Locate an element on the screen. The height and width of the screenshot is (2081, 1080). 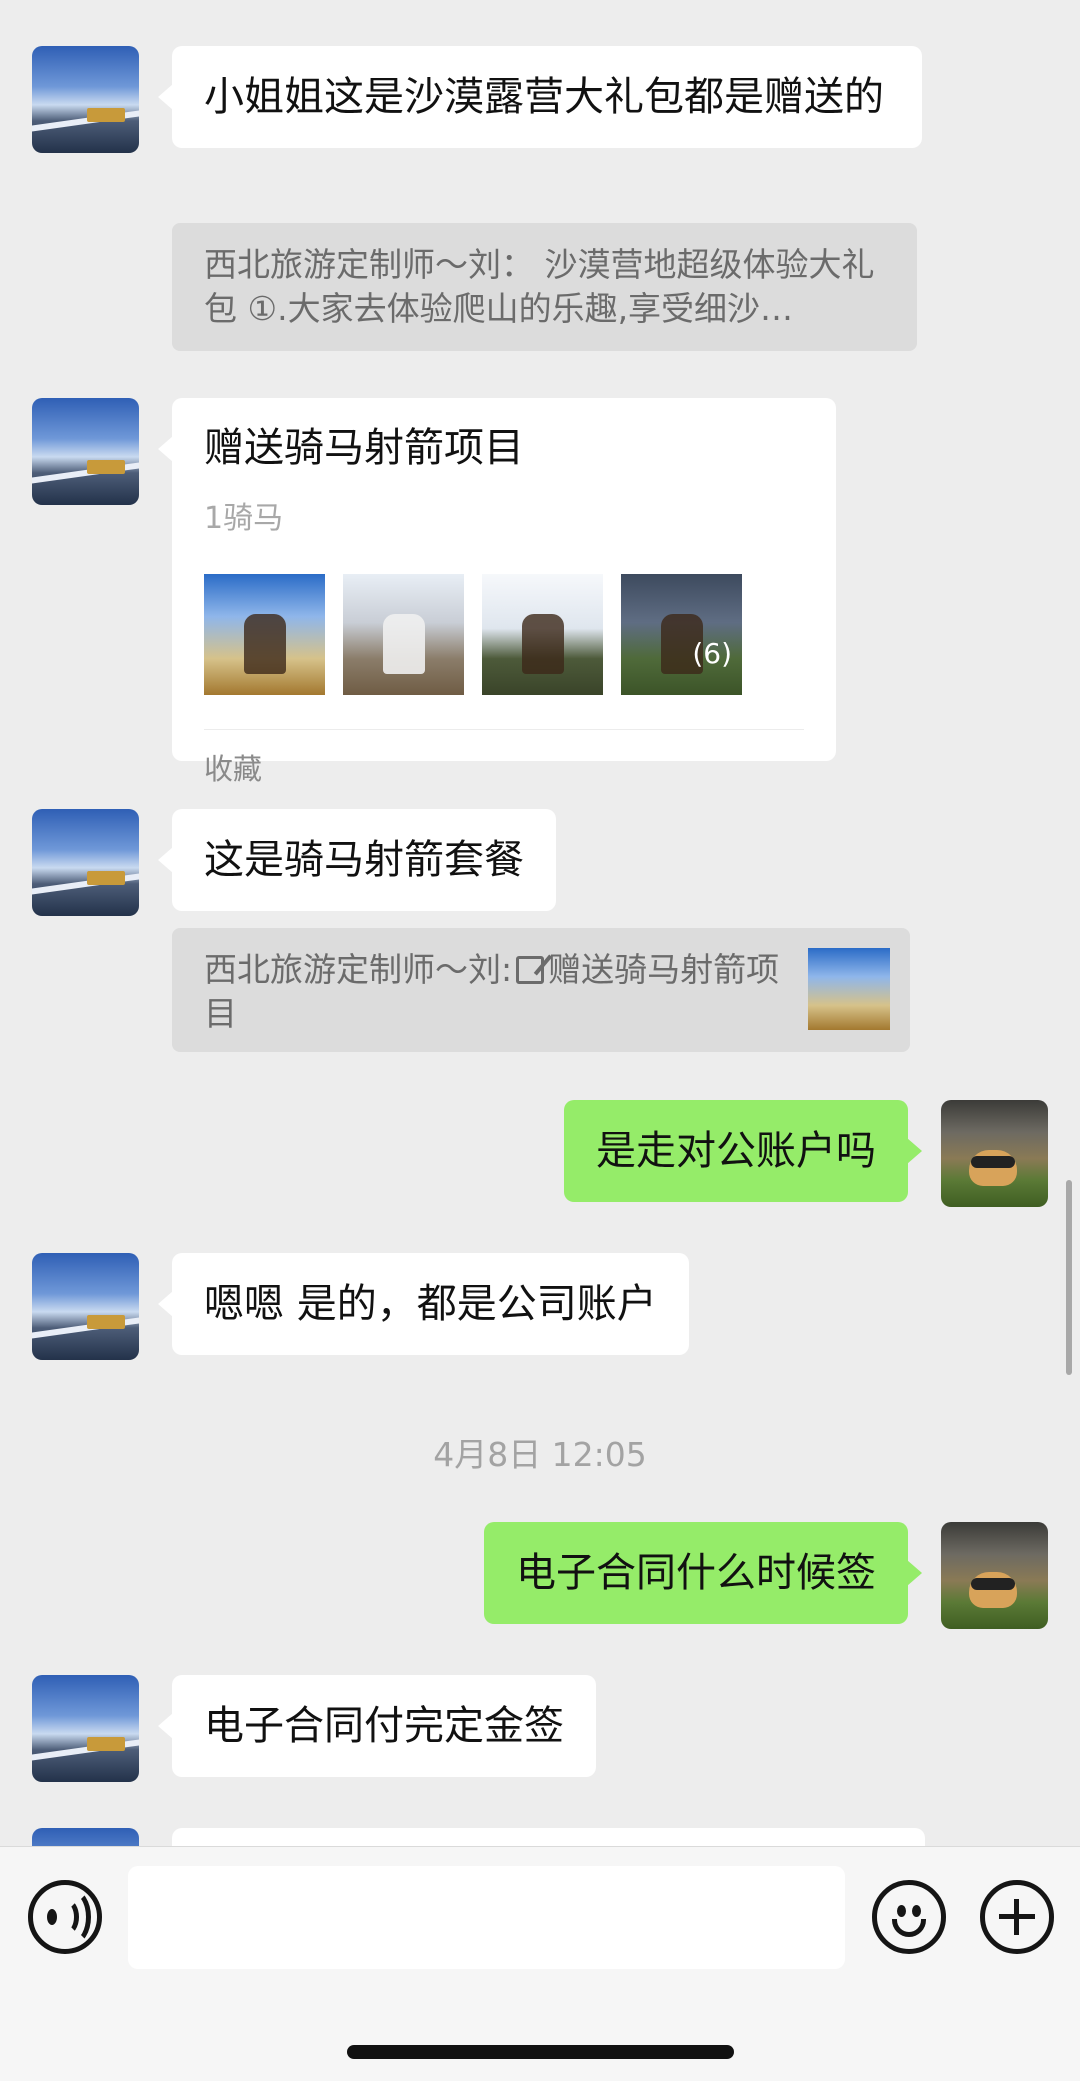
message-bubble: 嗯嗯 是的，都是公司账户 is located at coordinates (423, 1304).